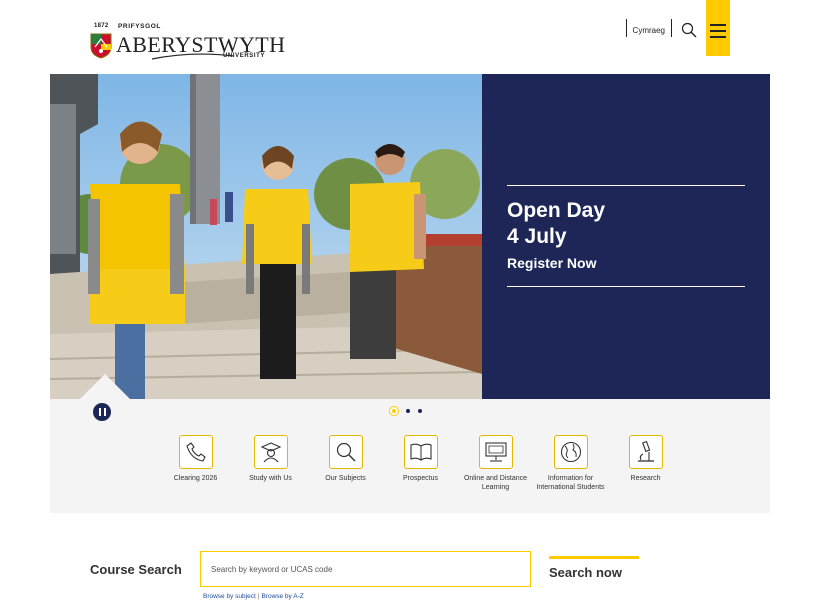  I want to click on quick-links: Clearing 2026 Study with Us Our Subjects, so click(420, 463).